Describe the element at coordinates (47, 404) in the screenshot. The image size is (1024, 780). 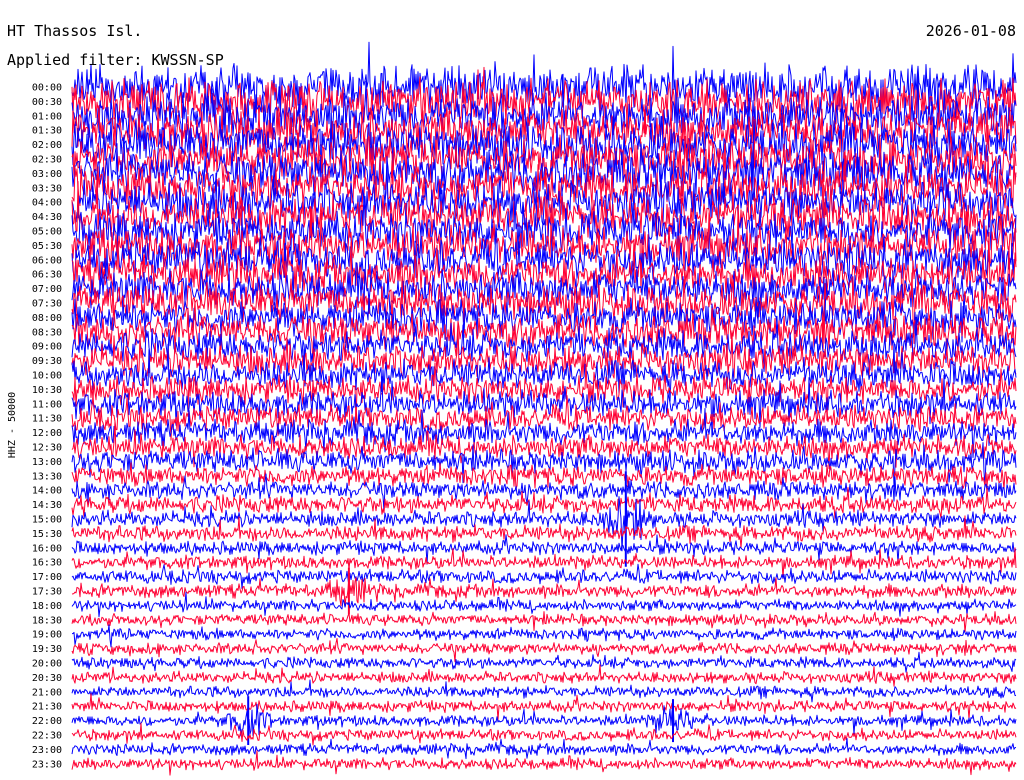
I see `time-tick-label: 11:00` at that location.